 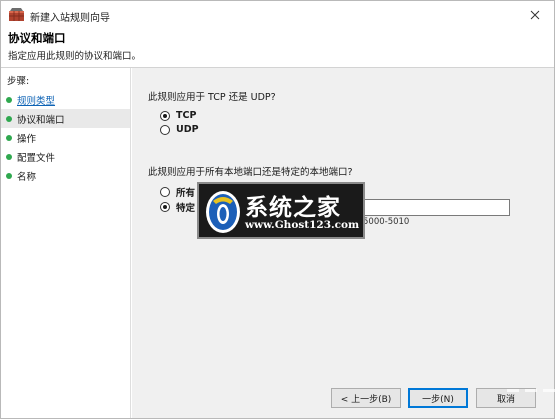 What do you see at coordinates (16, 14) in the screenshot?
I see `firewall-shield-icon` at bounding box center [16, 14].